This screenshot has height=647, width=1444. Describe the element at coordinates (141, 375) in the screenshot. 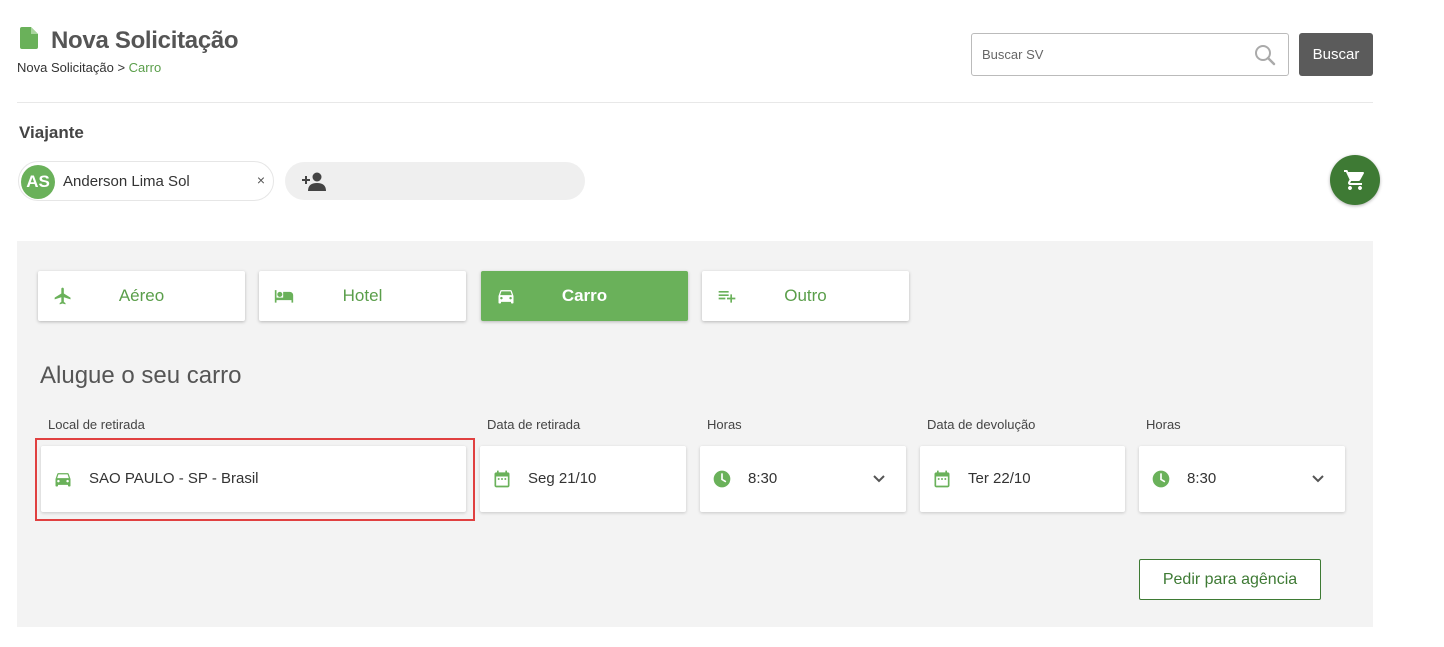

I see `form-title: Alugue o seu carro` at that location.